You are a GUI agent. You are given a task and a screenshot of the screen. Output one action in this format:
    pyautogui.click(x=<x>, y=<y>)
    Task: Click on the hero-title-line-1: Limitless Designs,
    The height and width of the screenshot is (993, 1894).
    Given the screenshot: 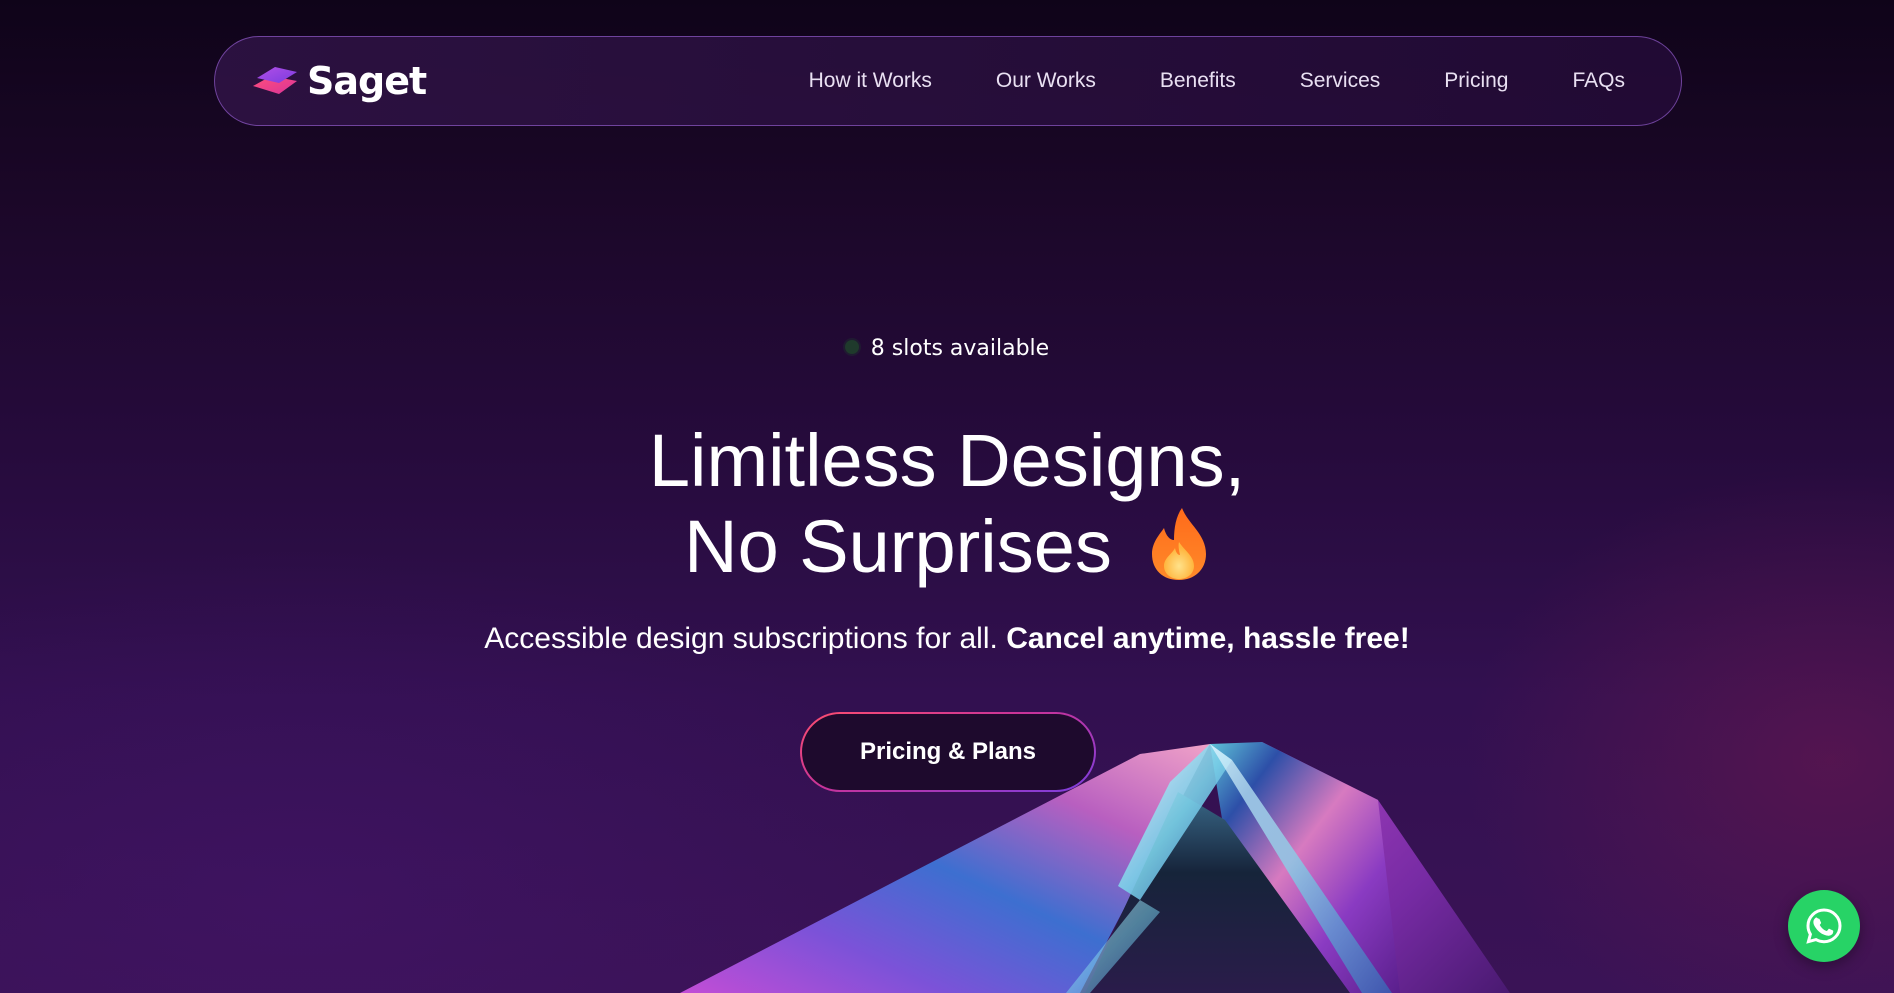 What is the action you would take?
    pyautogui.click(x=947, y=460)
    